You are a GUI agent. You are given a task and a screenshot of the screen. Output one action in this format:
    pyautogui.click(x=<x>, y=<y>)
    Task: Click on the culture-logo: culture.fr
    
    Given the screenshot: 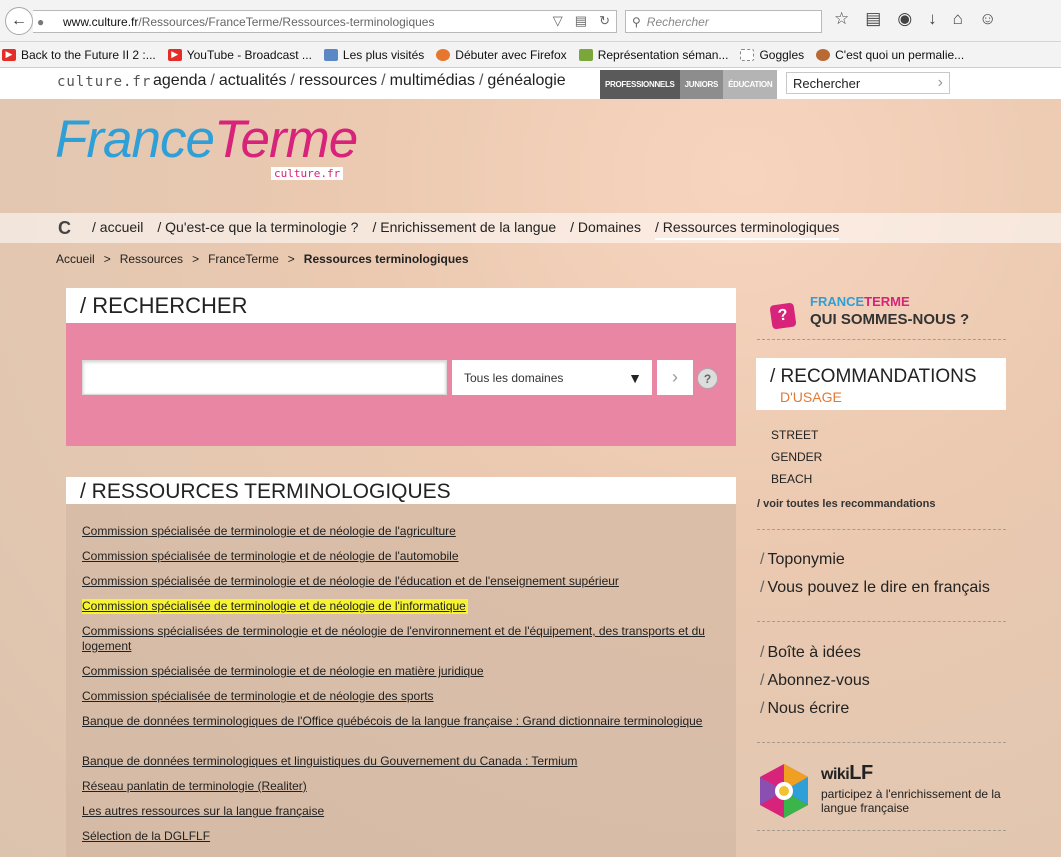 What is the action you would take?
    pyautogui.click(x=104, y=82)
    